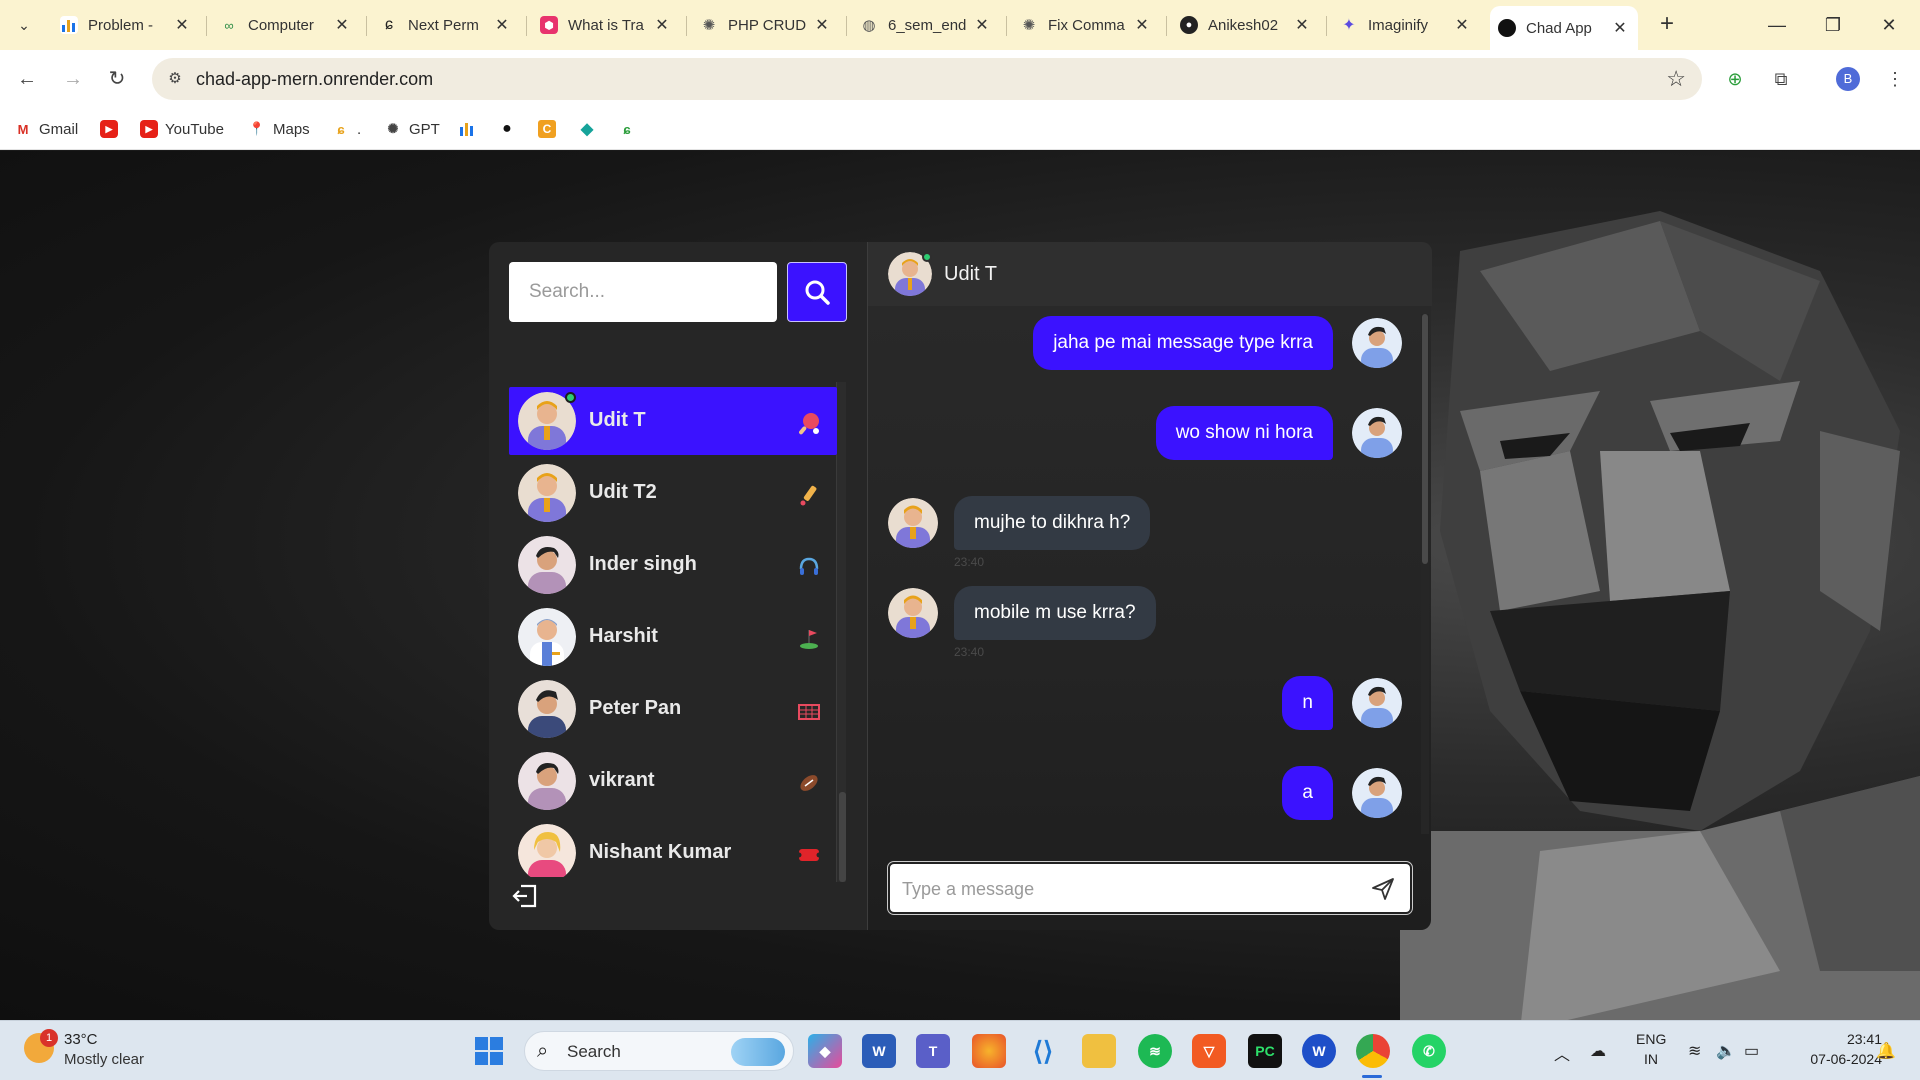 The width and height of the screenshot is (1920, 1080). What do you see at coordinates (927, 79) in the screenshot?
I see `omnibox: ⚙ chad-app-mern.onrender.com ☆` at bounding box center [927, 79].